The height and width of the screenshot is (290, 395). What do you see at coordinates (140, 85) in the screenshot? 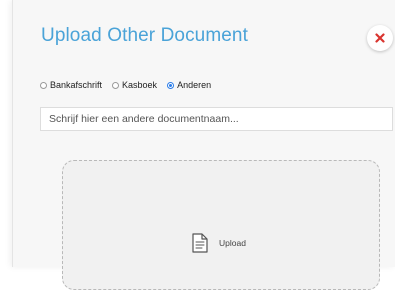
I see `radio-label: Kasboek` at bounding box center [140, 85].